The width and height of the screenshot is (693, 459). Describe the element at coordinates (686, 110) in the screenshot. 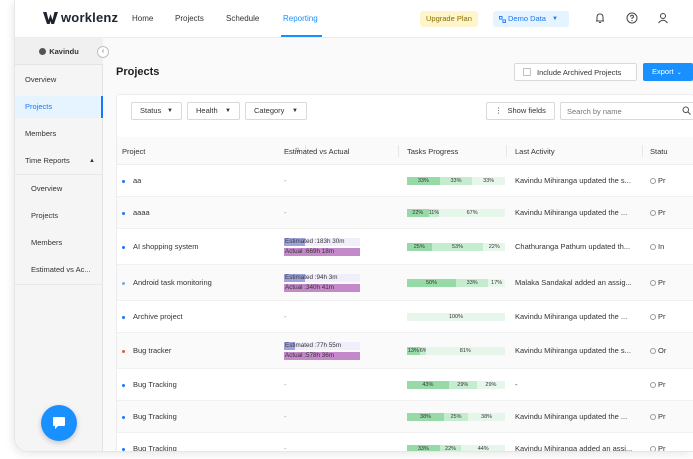

I see `search-icon` at that location.